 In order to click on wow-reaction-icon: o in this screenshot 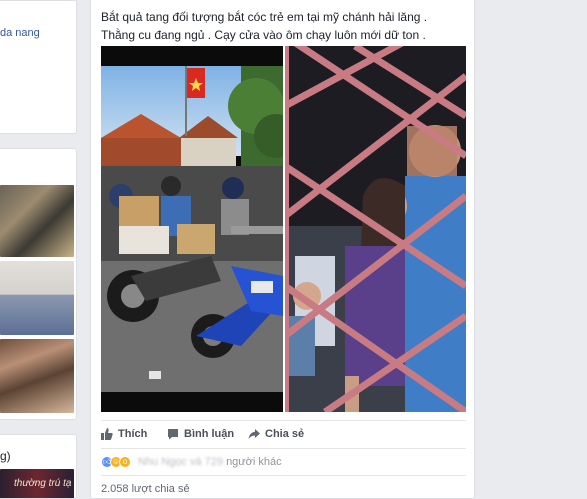, I will do `click(125, 461)`.